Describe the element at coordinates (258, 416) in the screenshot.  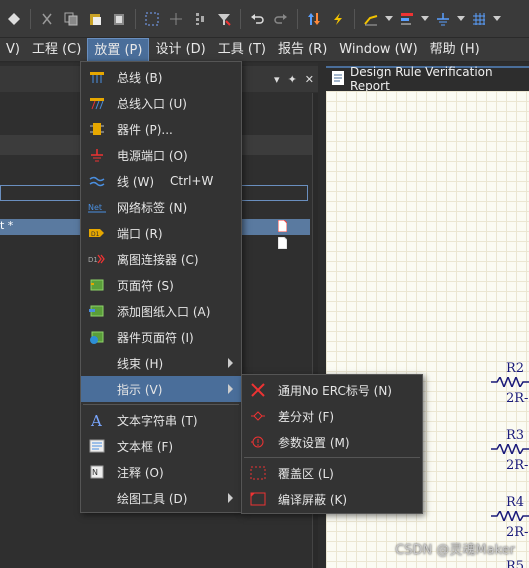
I see `diff-pair-icon` at that location.